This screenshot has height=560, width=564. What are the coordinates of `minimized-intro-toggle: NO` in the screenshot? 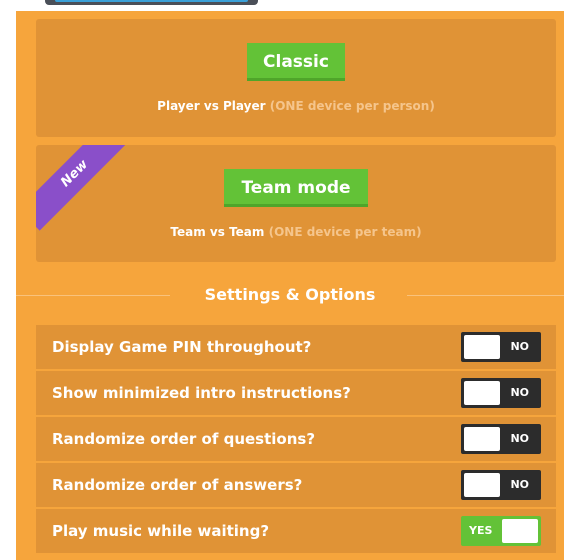 It's located at (501, 393).